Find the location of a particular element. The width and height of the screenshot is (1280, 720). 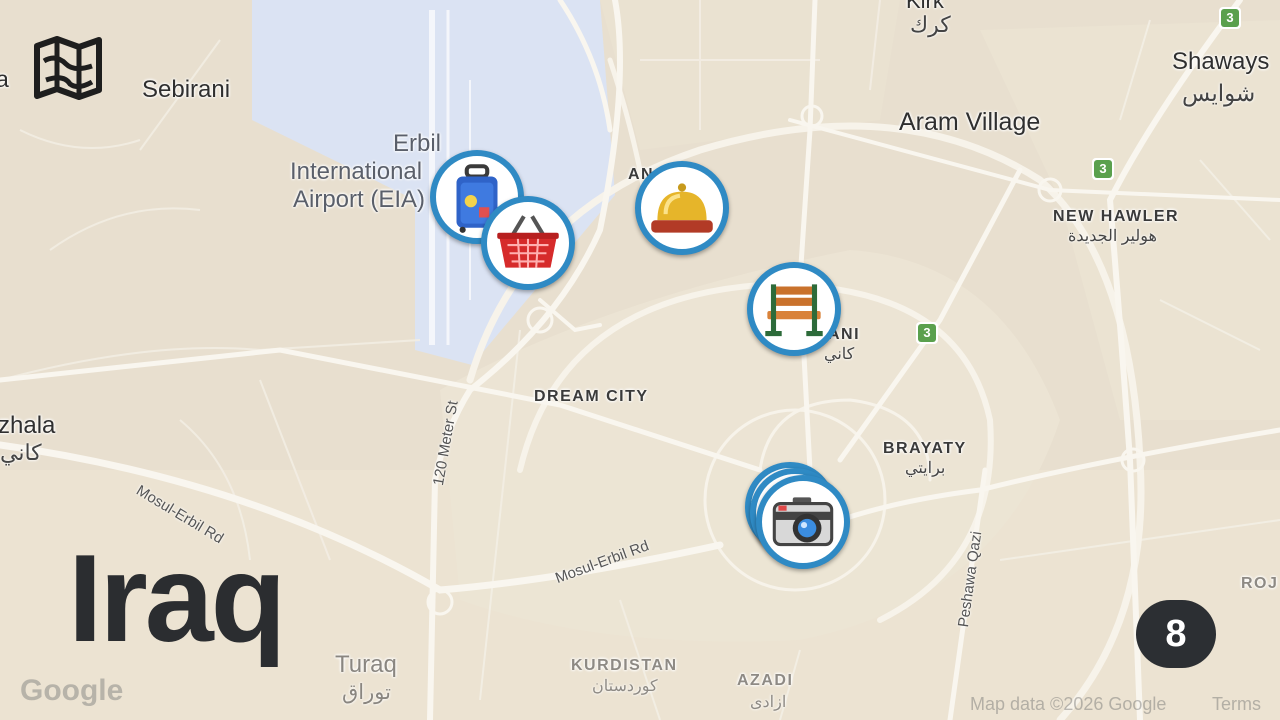

hotel-marker is located at coordinates (682, 208).